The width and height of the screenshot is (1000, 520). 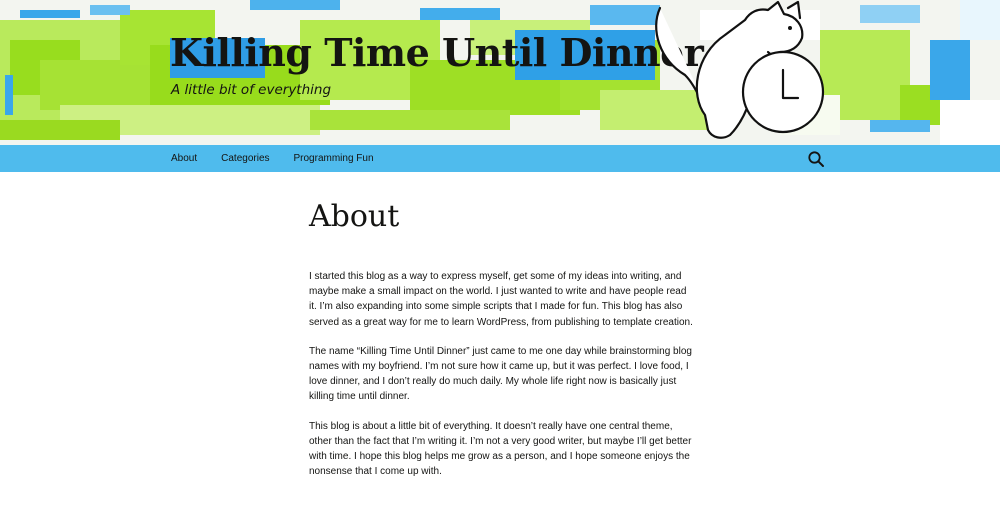 I want to click on page-title: About, so click(x=354, y=216).